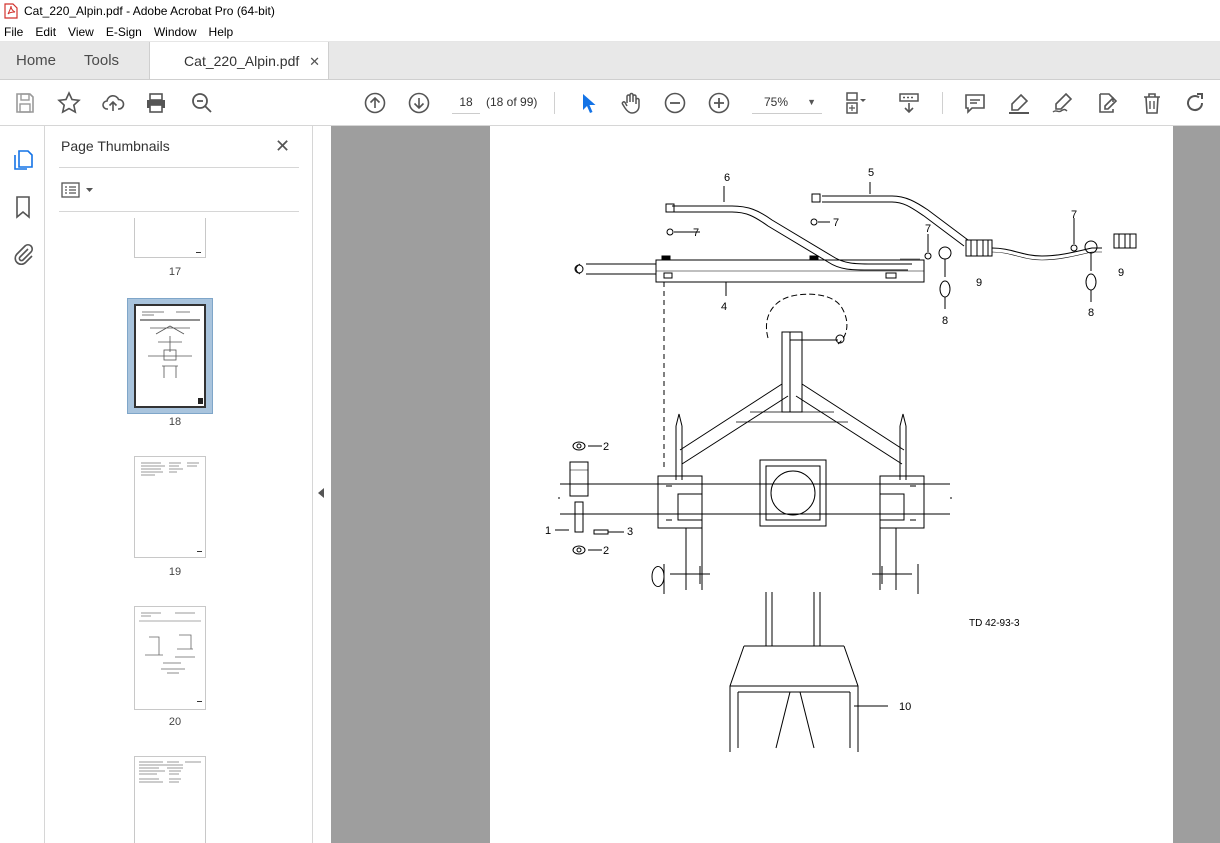 Image resolution: width=1220 pixels, height=843 pixels. What do you see at coordinates (45, 32) in the screenshot?
I see `menu-edit: Edit` at bounding box center [45, 32].